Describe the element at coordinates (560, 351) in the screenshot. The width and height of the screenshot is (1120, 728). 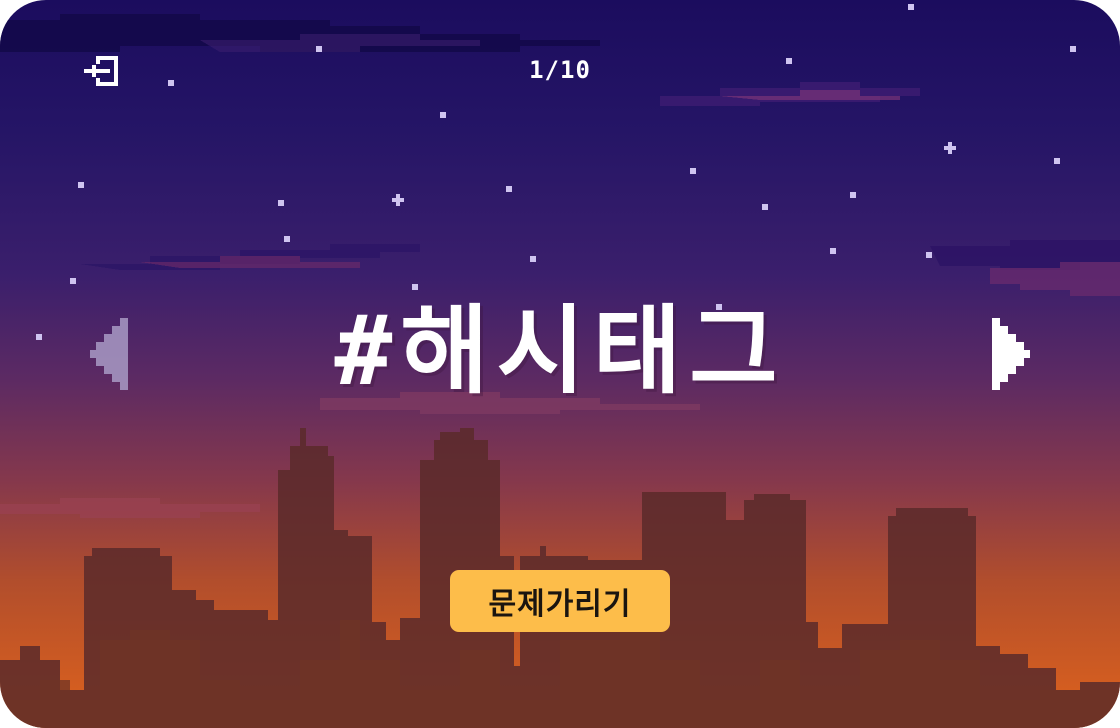
I see `question-word: #해시태그` at that location.